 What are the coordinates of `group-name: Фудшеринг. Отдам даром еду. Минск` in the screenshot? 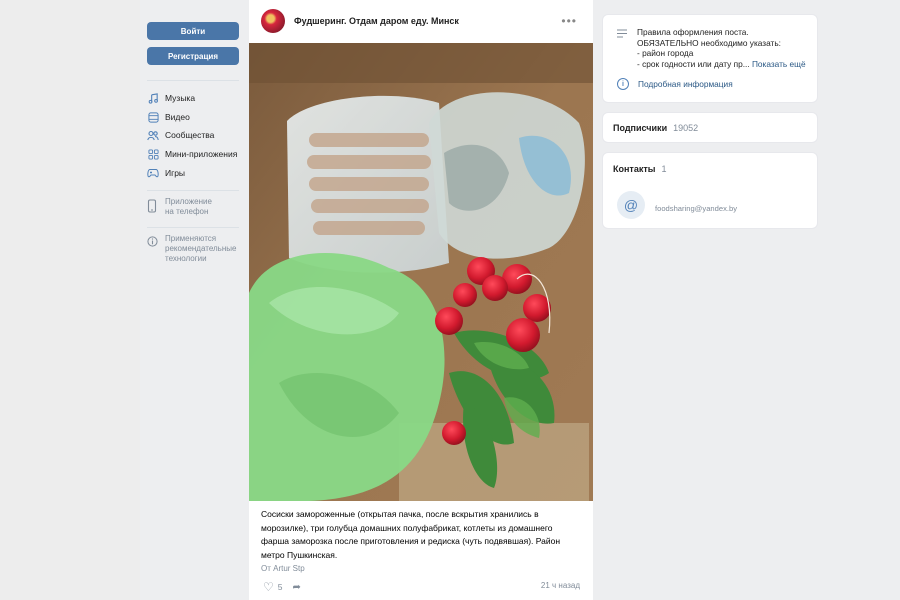 It's located at (376, 21).